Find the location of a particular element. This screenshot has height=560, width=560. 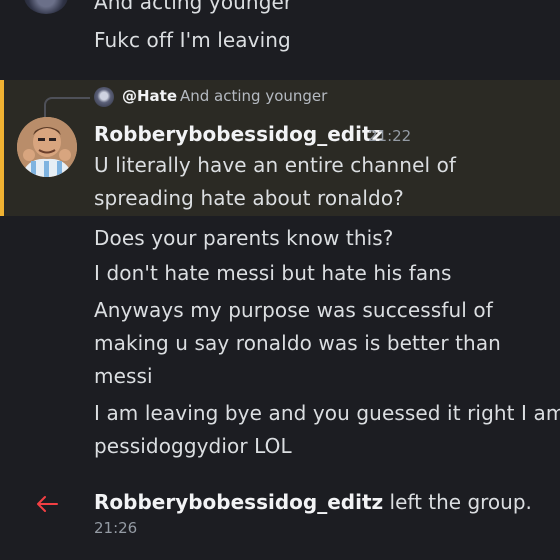

avatar-image is located at coordinates (47, 147).